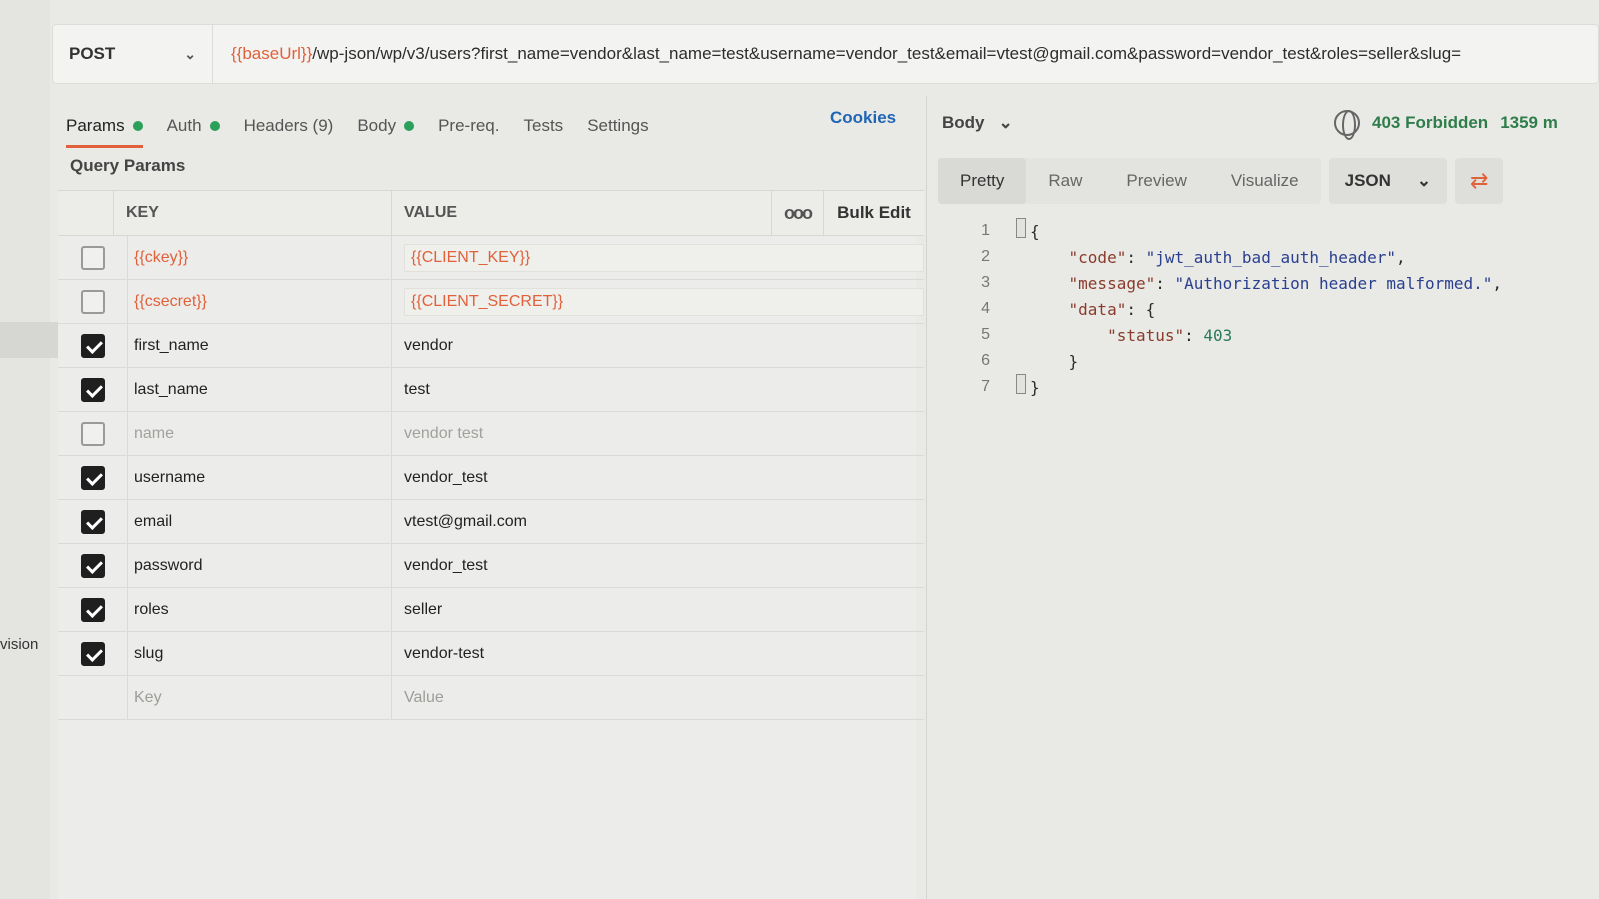 Image resolution: width=1599 pixels, height=899 pixels. What do you see at coordinates (31, 340) in the screenshot?
I see `sidebar-selected-item` at bounding box center [31, 340].